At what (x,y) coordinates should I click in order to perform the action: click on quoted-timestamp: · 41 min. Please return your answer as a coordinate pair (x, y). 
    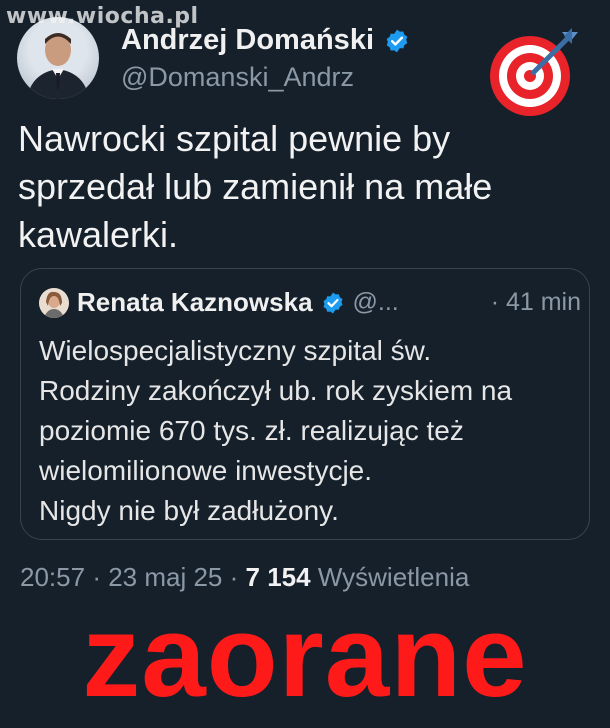
    Looking at the image, I should click on (539, 302).